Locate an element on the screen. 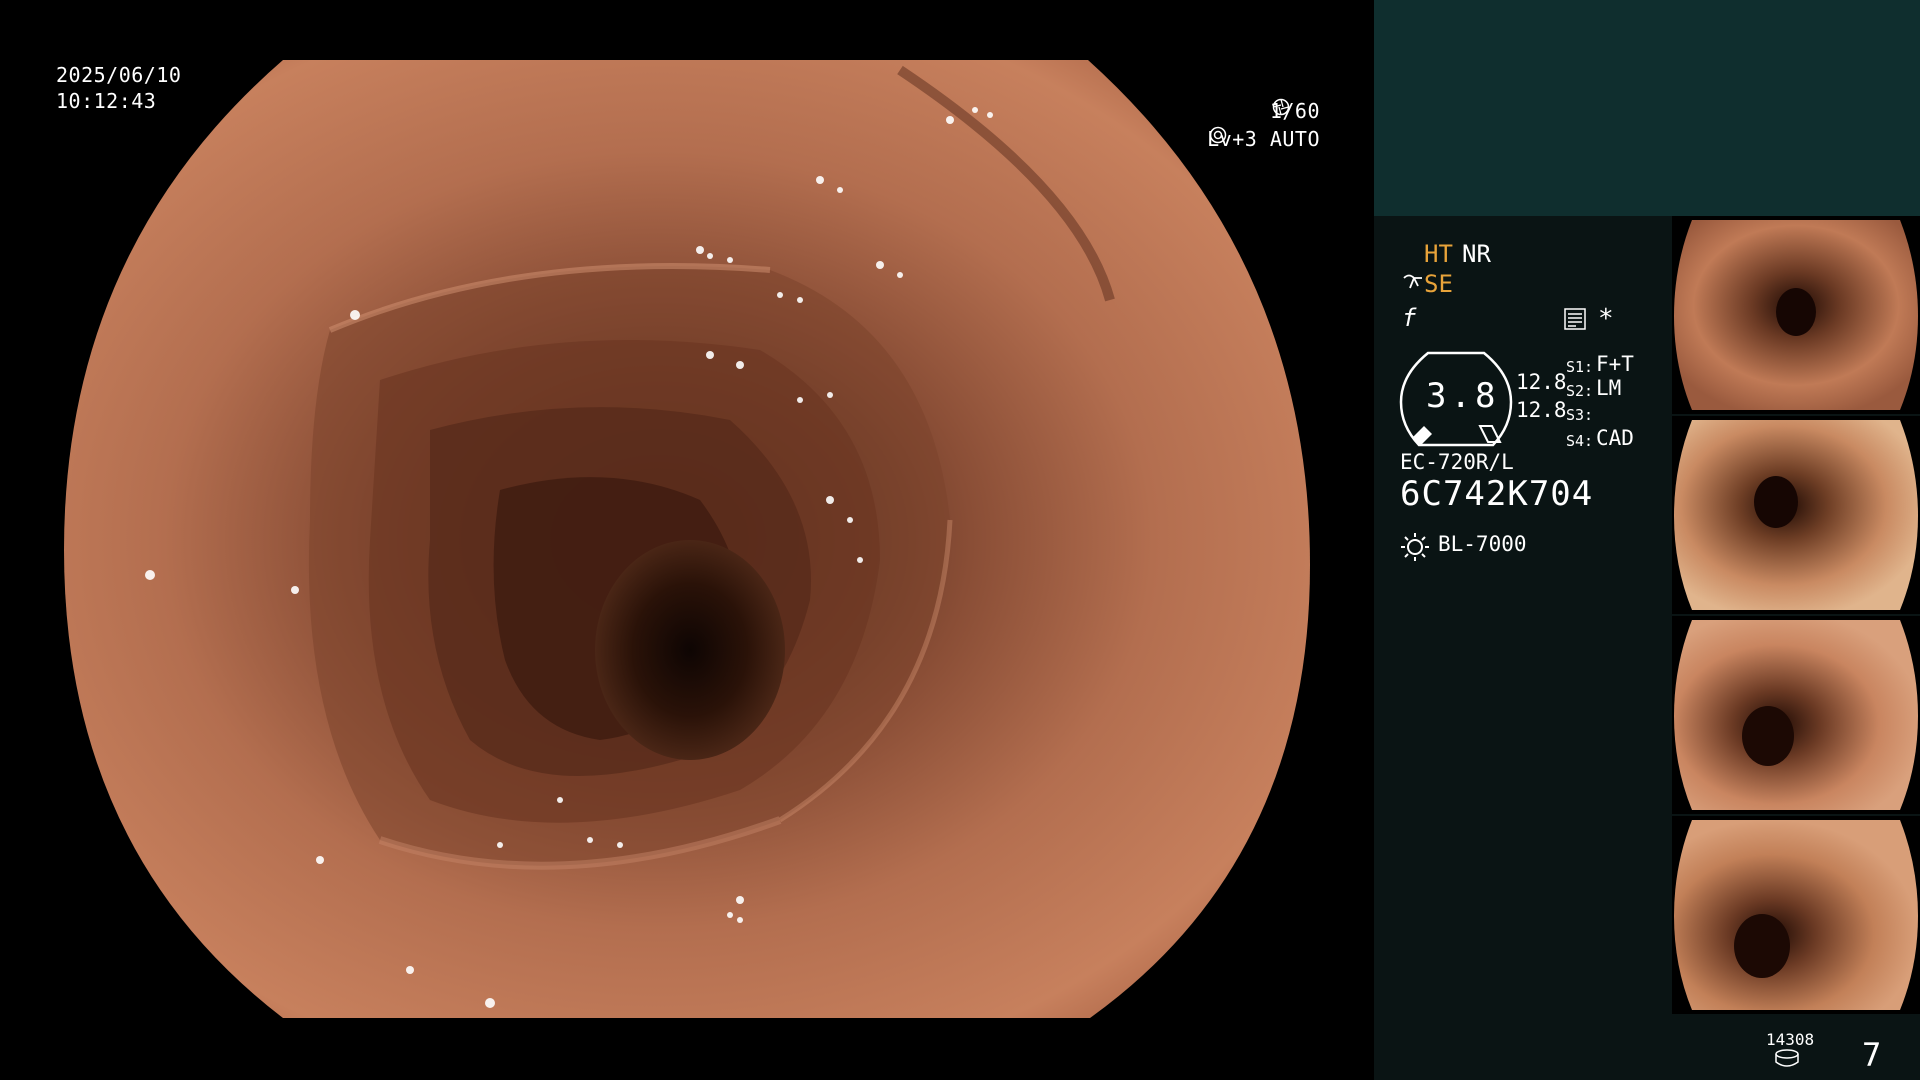 The image size is (1920, 1080). s4-value: CAD is located at coordinates (1615, 438).